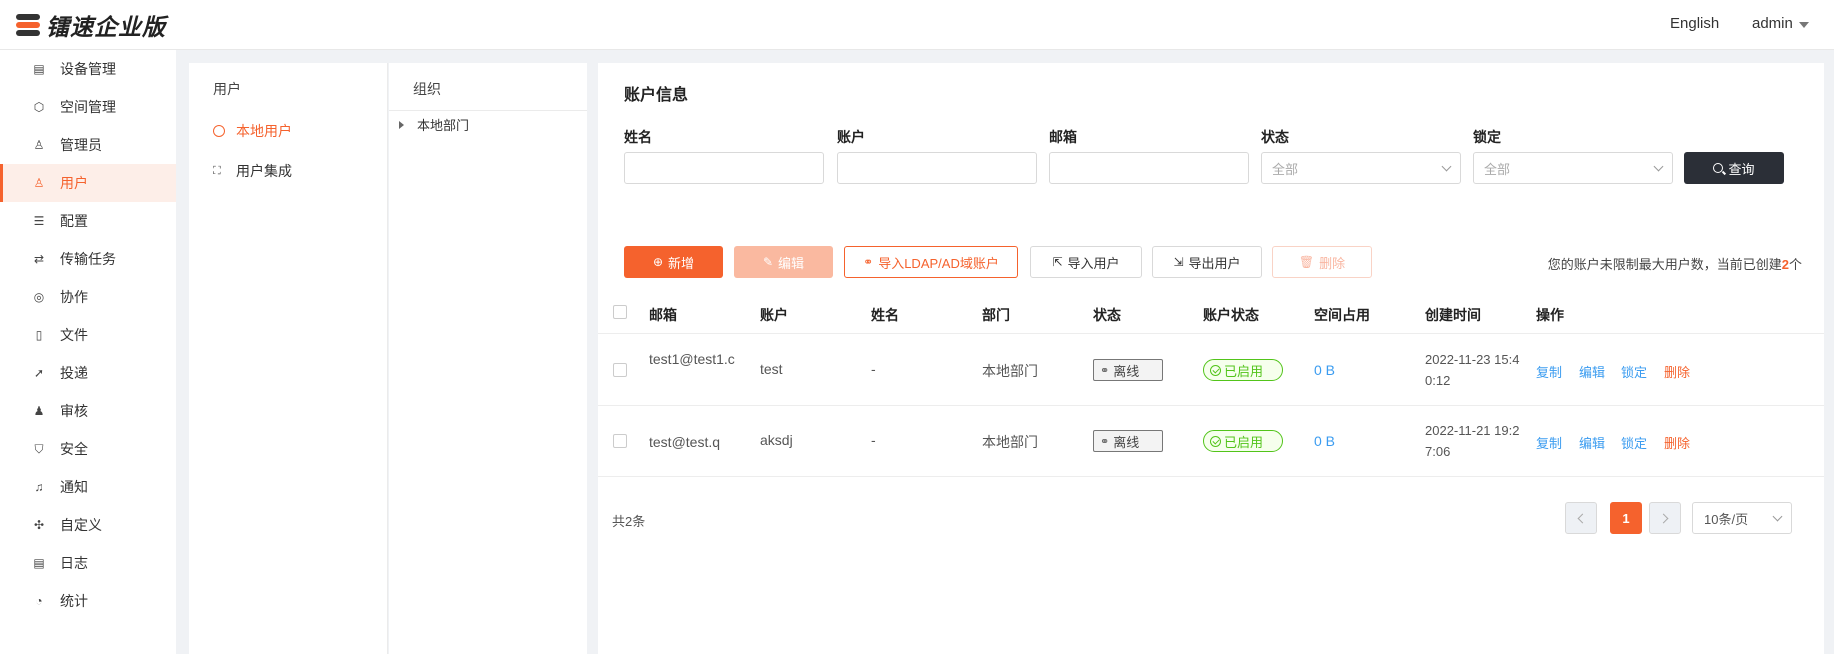  I want to click on sidebar-item-space: ⬡ 空间管理, so click(88, 107).